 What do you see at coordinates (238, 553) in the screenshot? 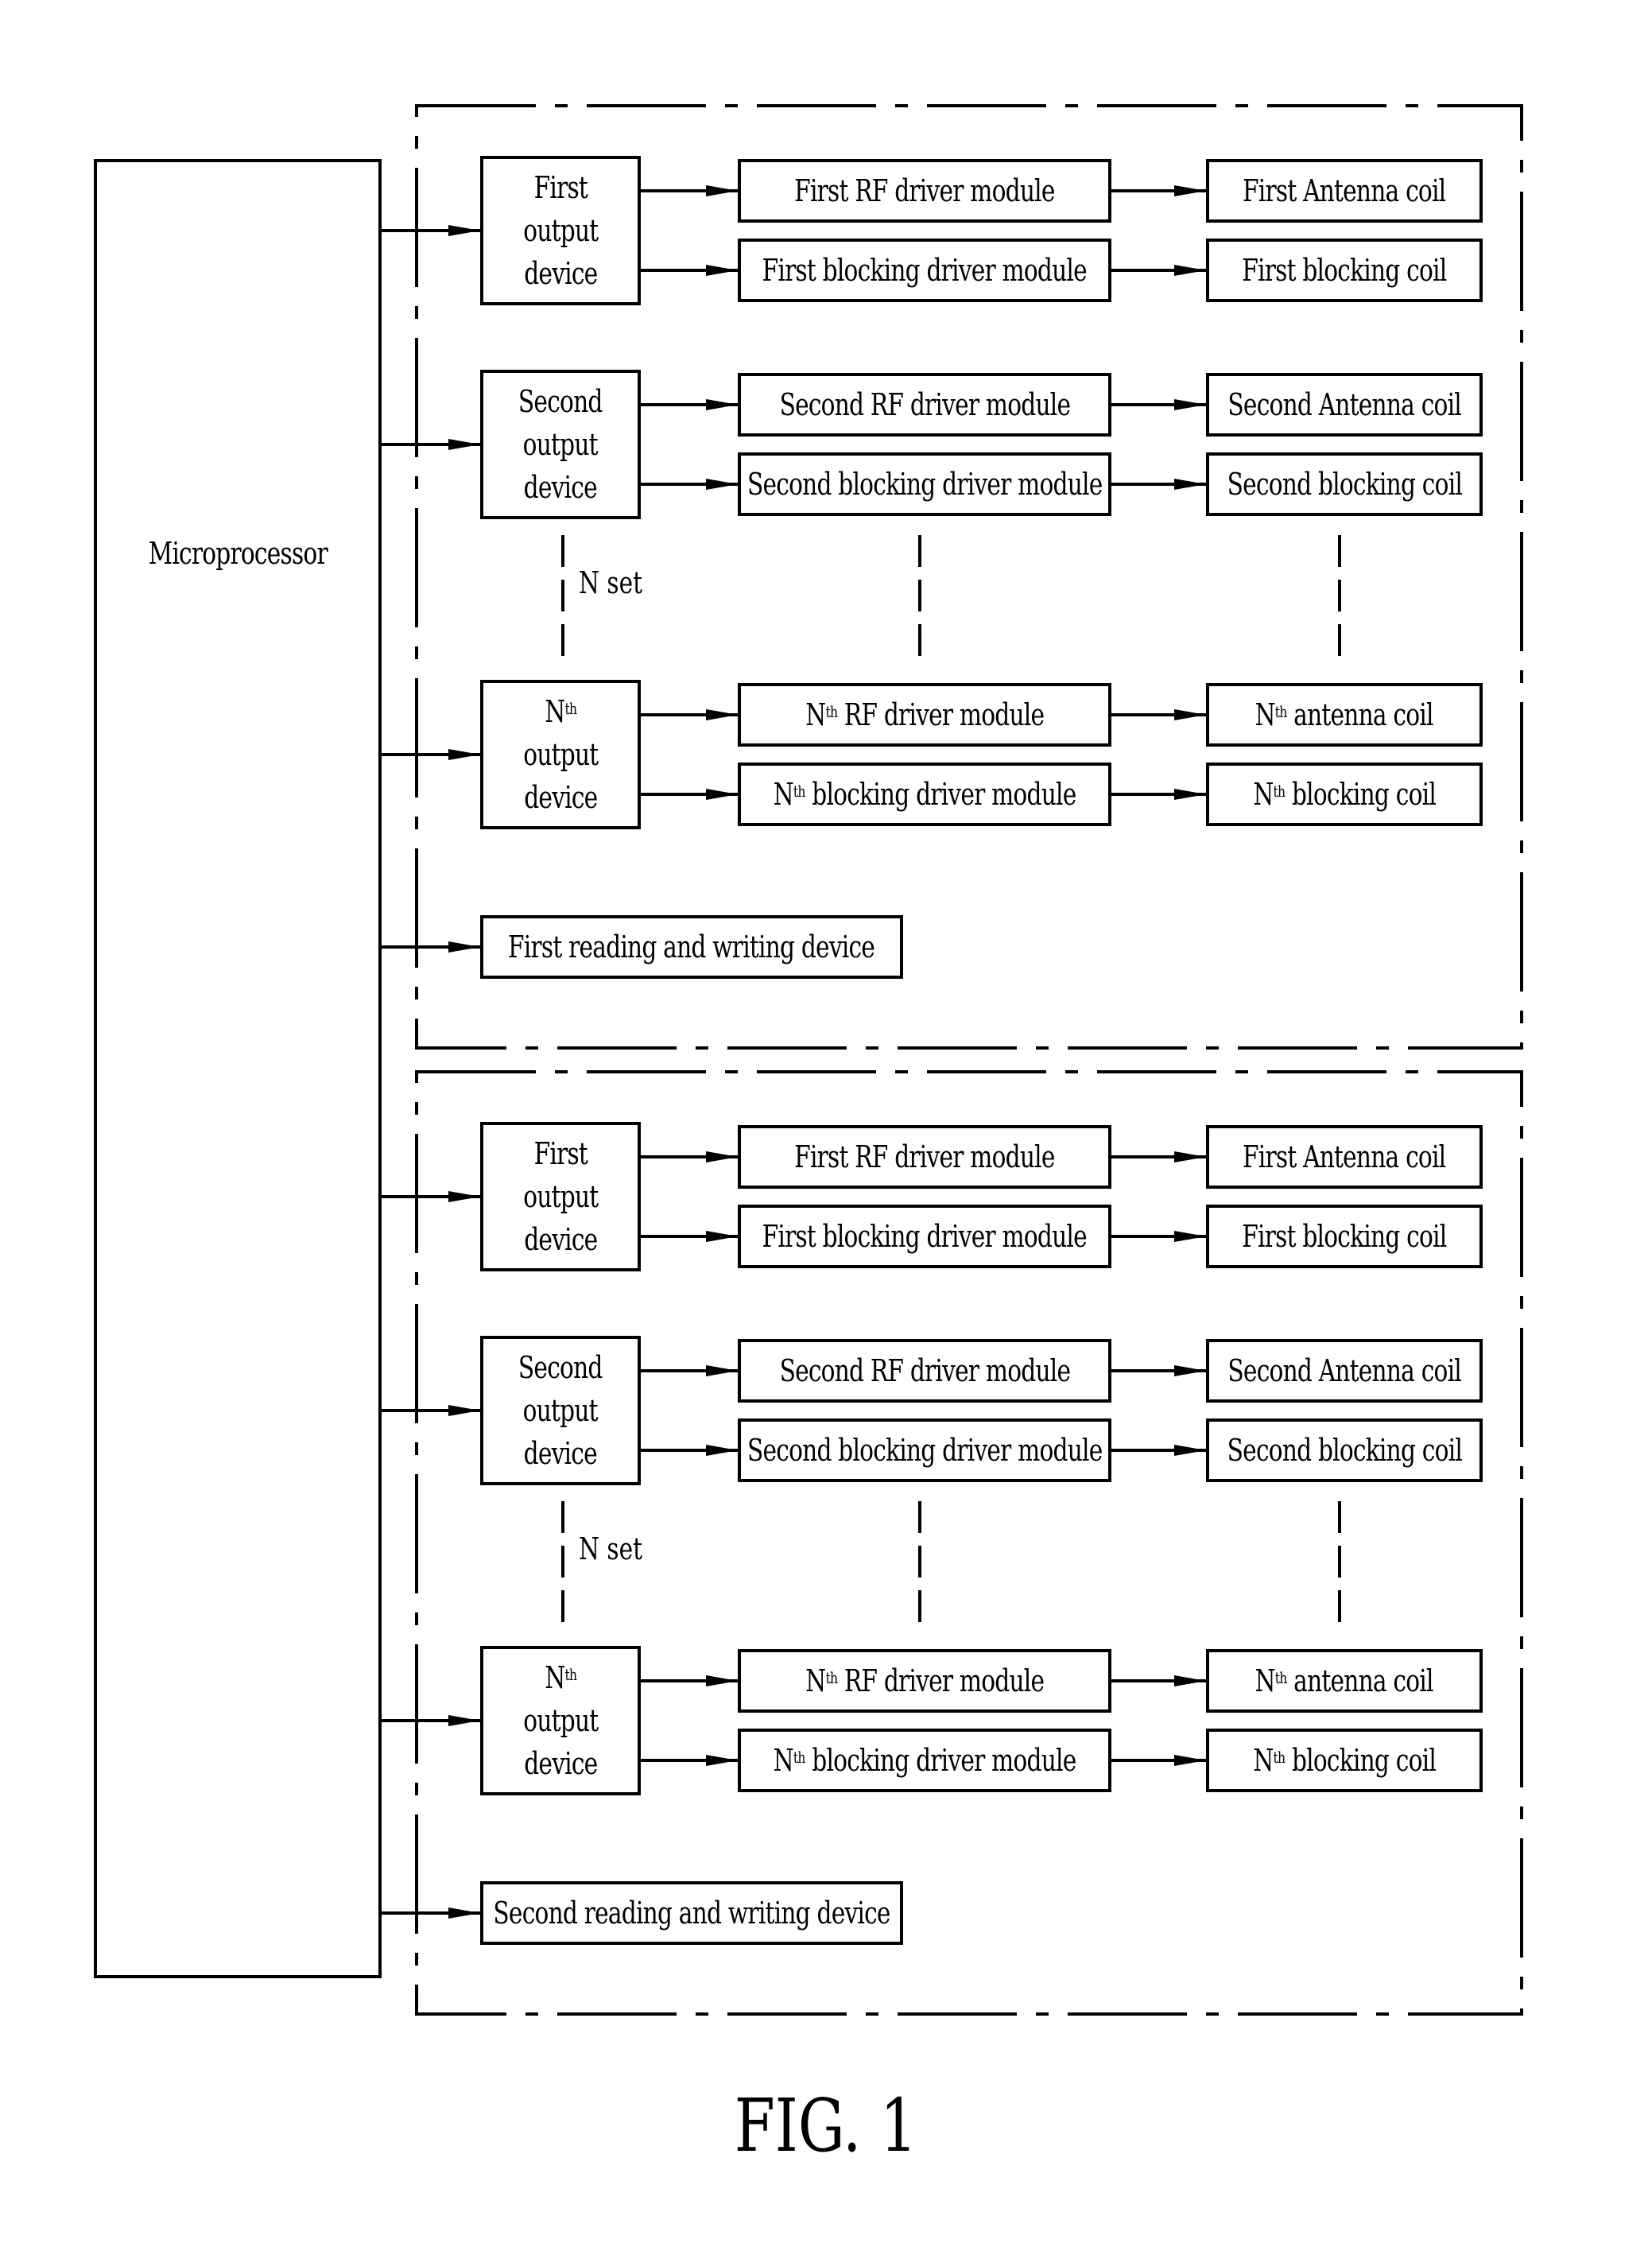
I see `microprocessor-label: Microprocessor` at bounding box center [238, 553].